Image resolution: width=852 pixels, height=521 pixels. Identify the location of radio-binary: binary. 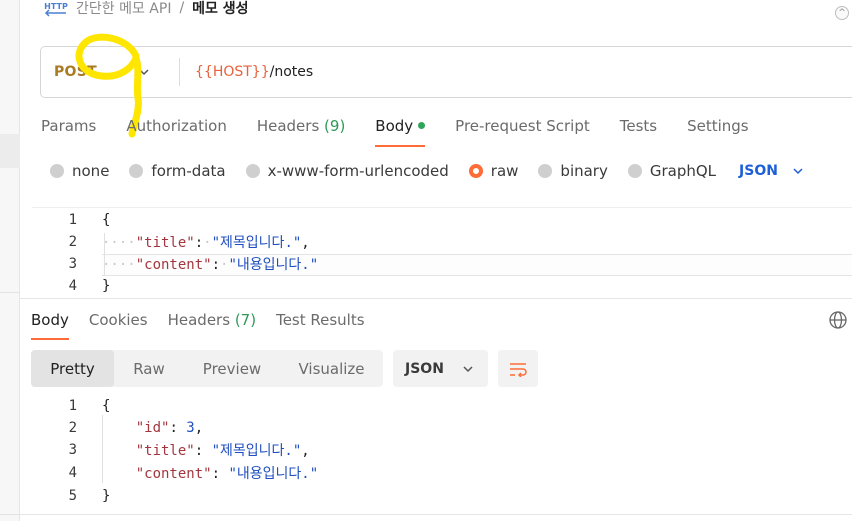
(573, 171).